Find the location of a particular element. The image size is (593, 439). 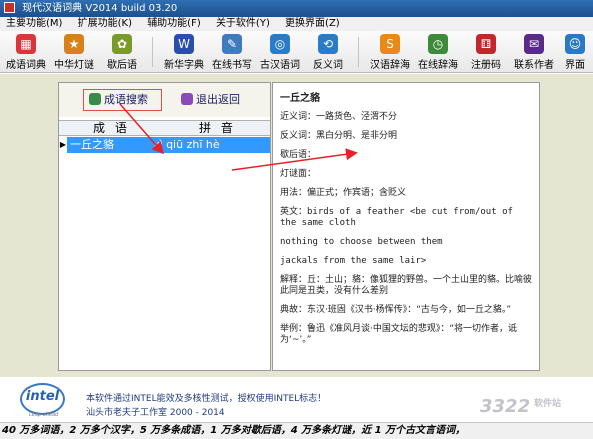

search-icon is located at coordinates (95, 99).